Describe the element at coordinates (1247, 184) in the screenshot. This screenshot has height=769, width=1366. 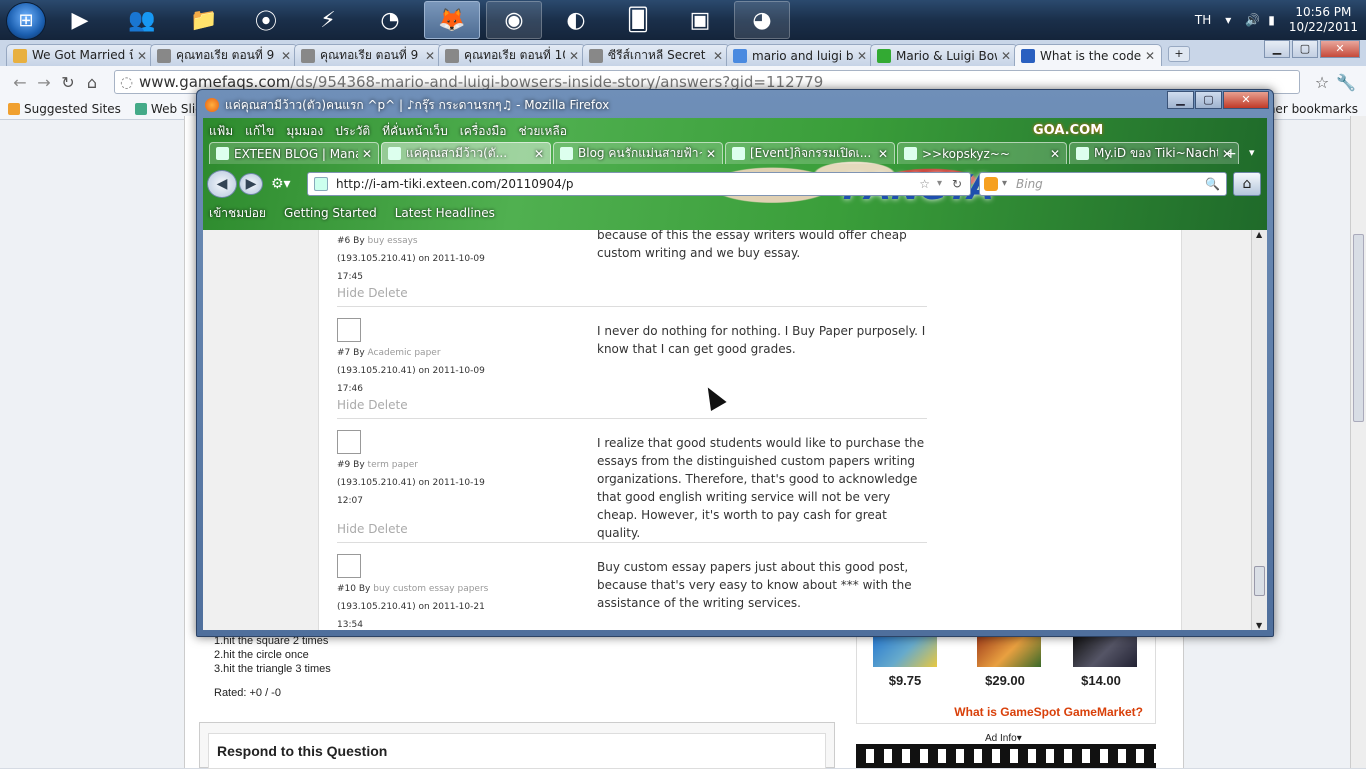
I see `home-button: ⌂` at that location.